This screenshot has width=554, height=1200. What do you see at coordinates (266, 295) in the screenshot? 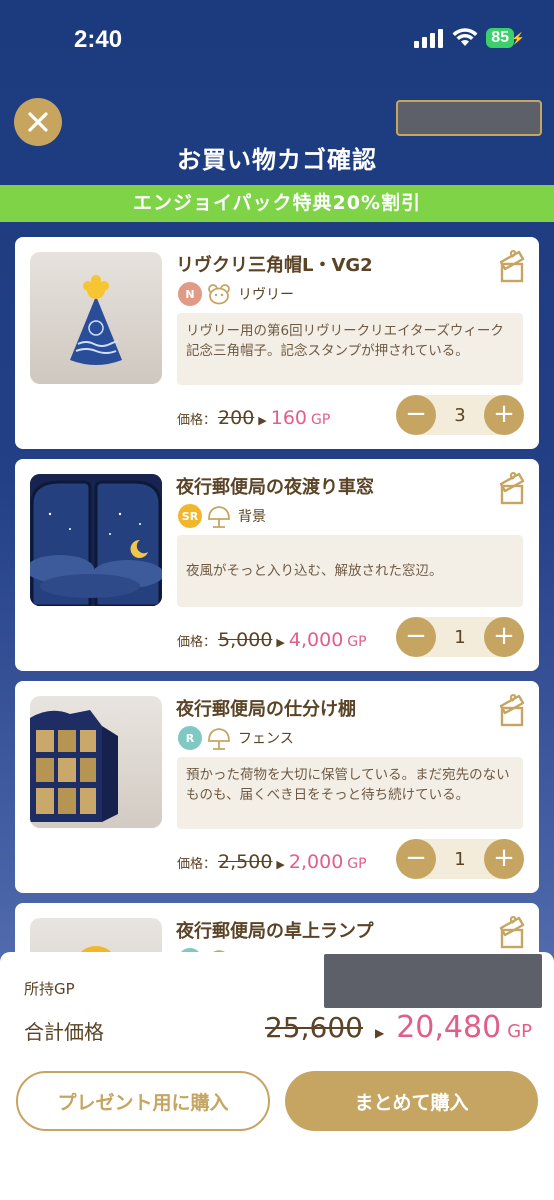
I see `item-type: リヴリー` at bounding box center [266, 295].